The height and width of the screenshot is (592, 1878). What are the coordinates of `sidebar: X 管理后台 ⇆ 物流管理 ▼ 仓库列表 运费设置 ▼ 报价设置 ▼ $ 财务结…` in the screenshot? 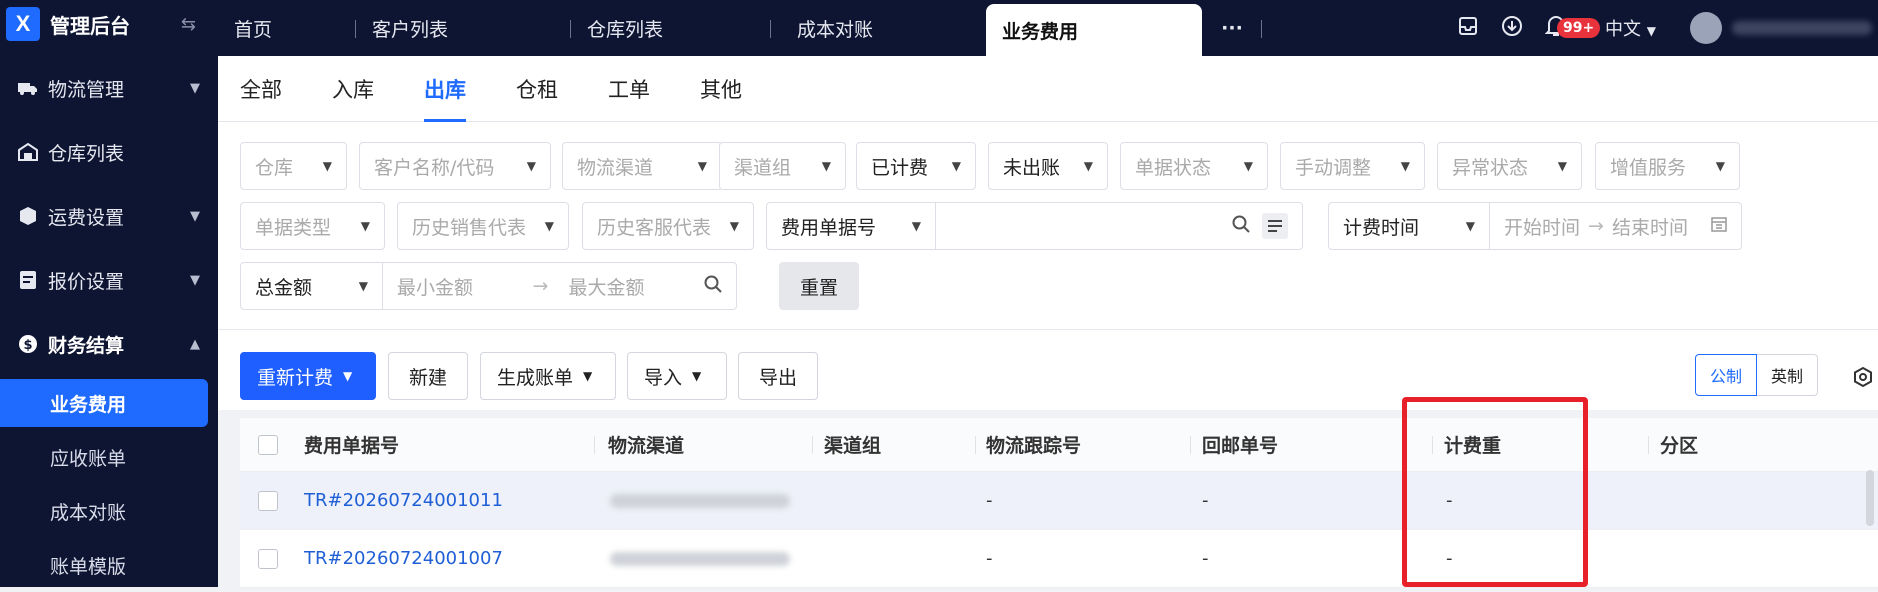 It's located at (109, 293).